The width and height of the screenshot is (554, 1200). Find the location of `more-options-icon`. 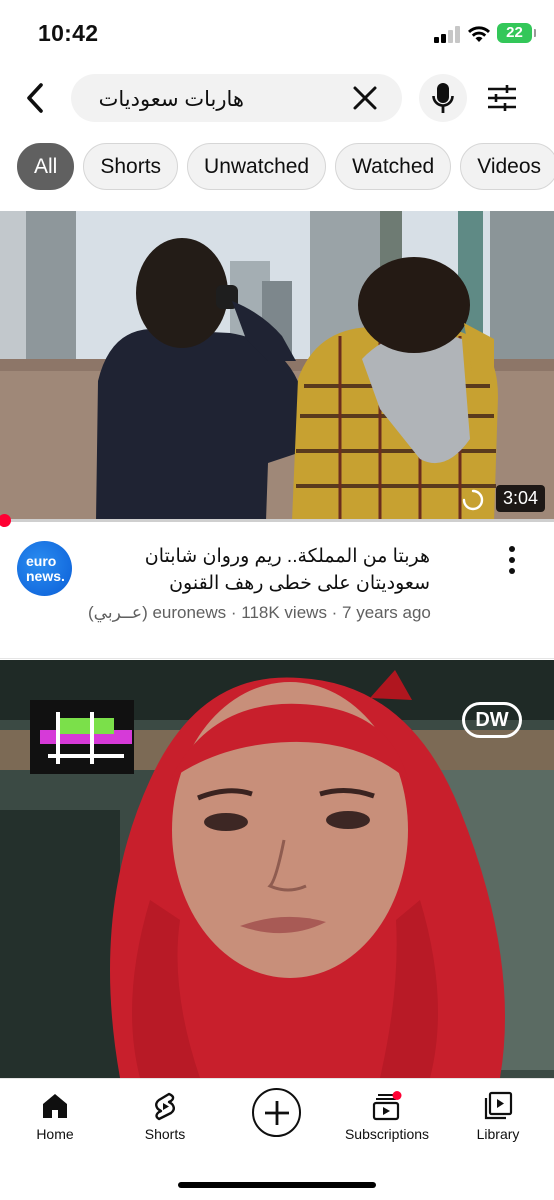

more-options-icon is located at coordinates (512, 560).